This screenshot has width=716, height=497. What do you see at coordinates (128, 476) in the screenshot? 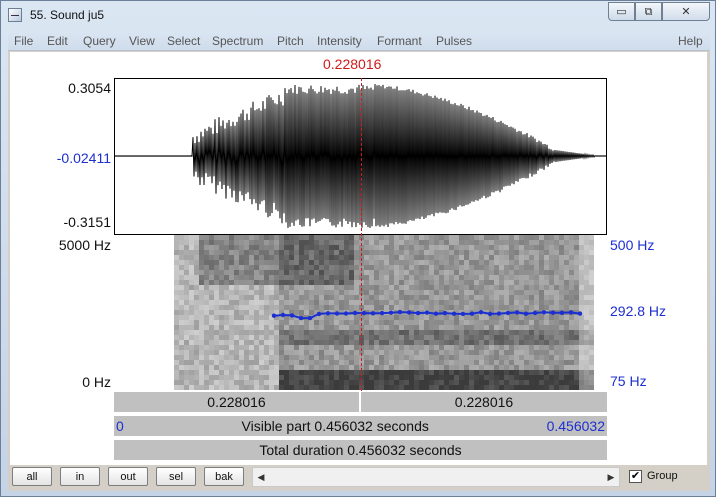
I see `zoom-out-button: out` at bounding box center [128, 476].